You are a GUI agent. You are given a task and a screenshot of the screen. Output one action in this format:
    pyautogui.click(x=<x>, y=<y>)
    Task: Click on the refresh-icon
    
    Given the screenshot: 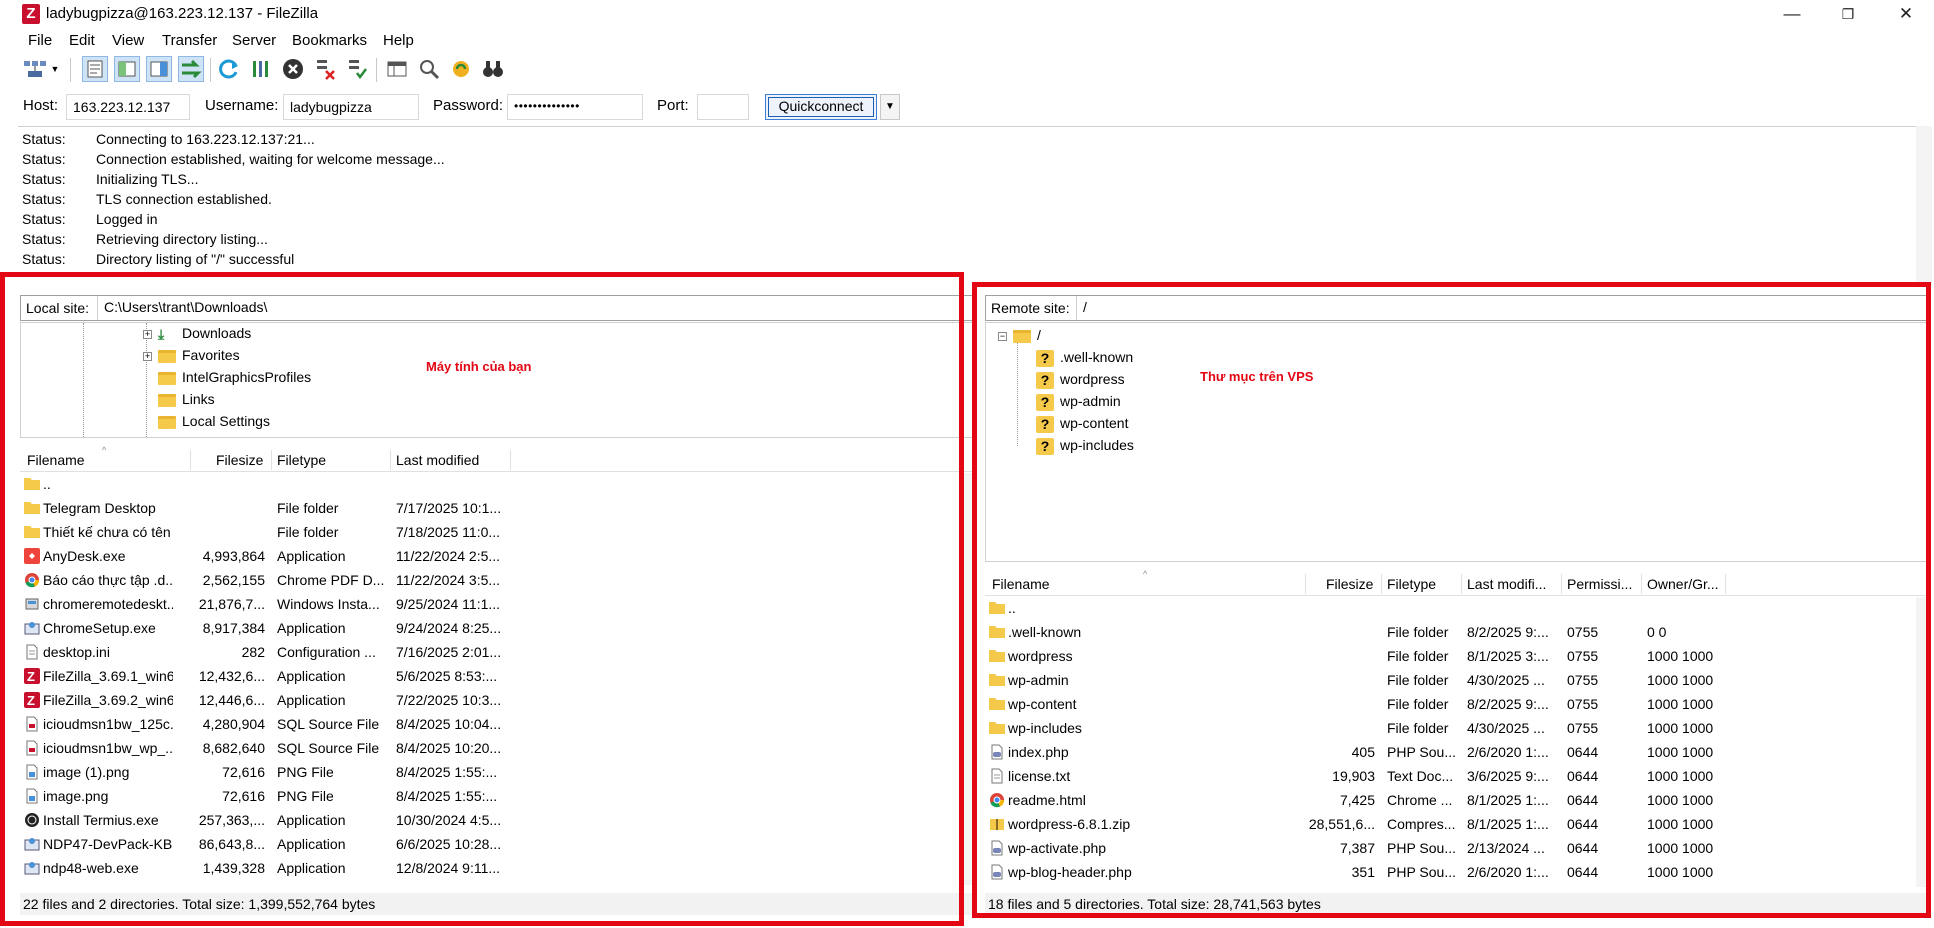 What is the action you would take?
    pyautogui.click(x=229, y=69)
    